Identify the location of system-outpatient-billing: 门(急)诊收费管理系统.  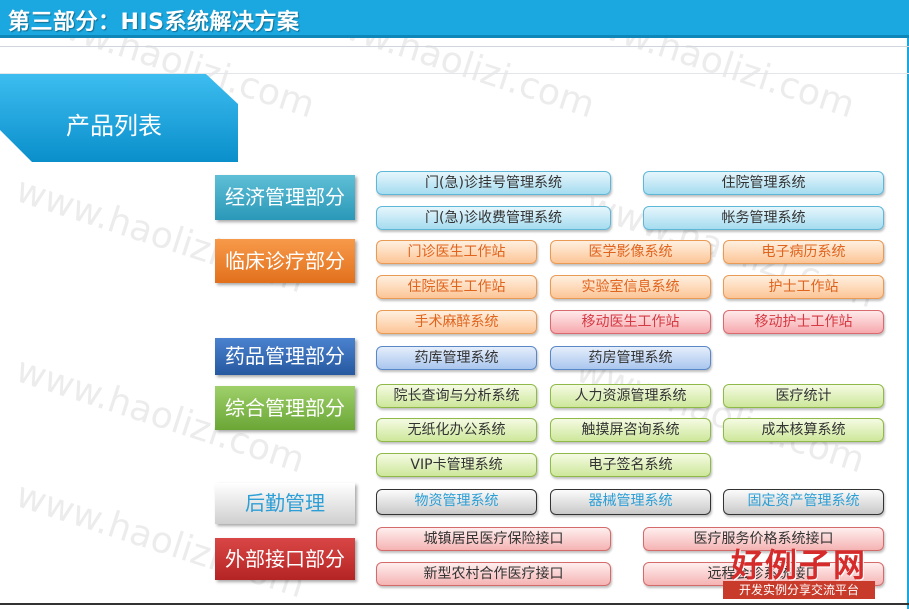
(493, 218).